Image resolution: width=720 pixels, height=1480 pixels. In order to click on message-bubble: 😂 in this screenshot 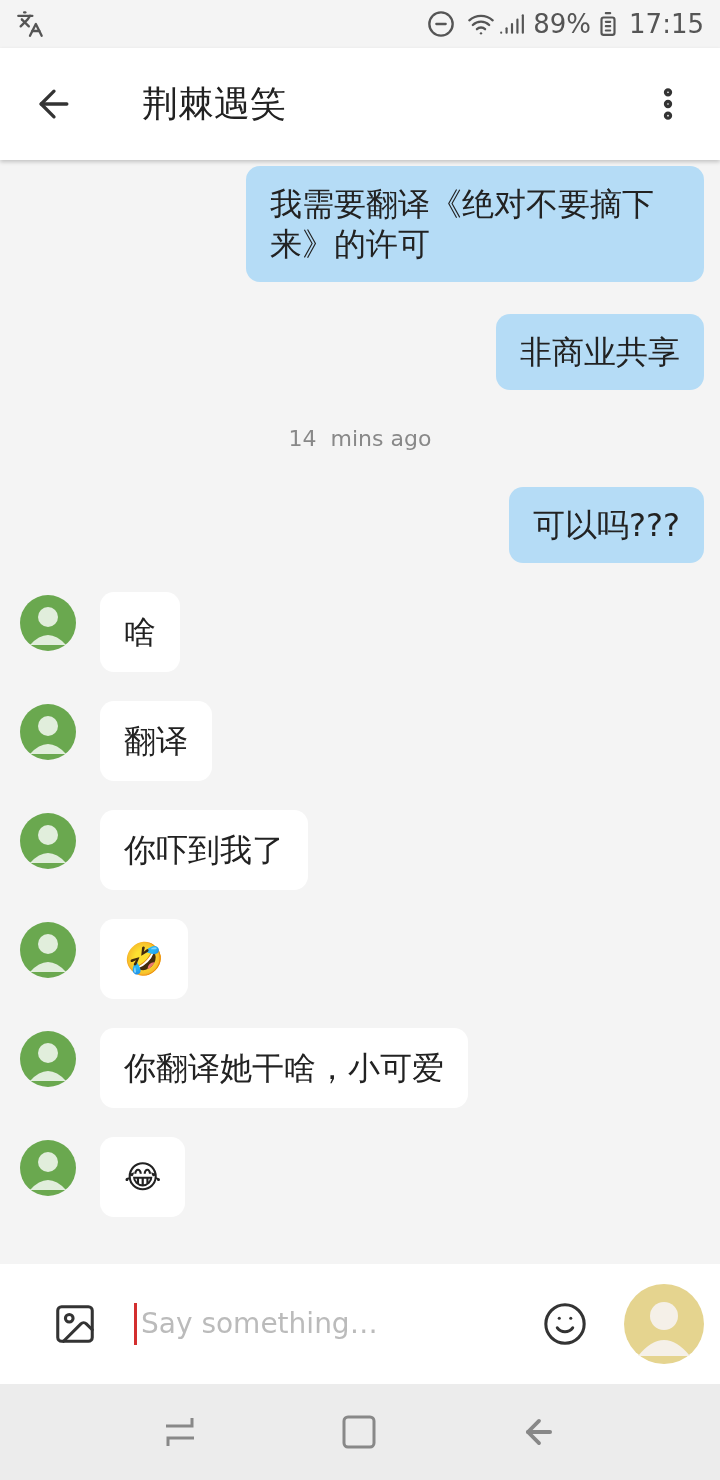, I will do `click(143, 1177)`.